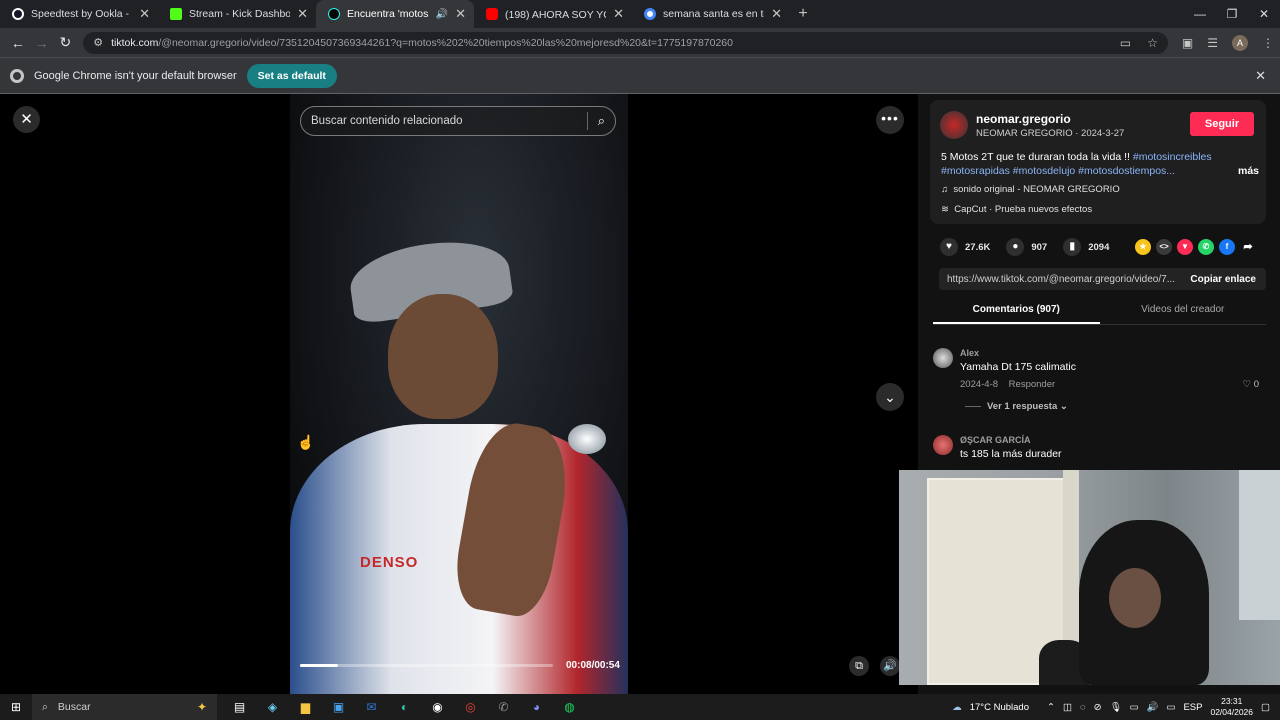 This screenshot has height=720, width=1280. I want to click on back-icon: ←, so click(18, 43).